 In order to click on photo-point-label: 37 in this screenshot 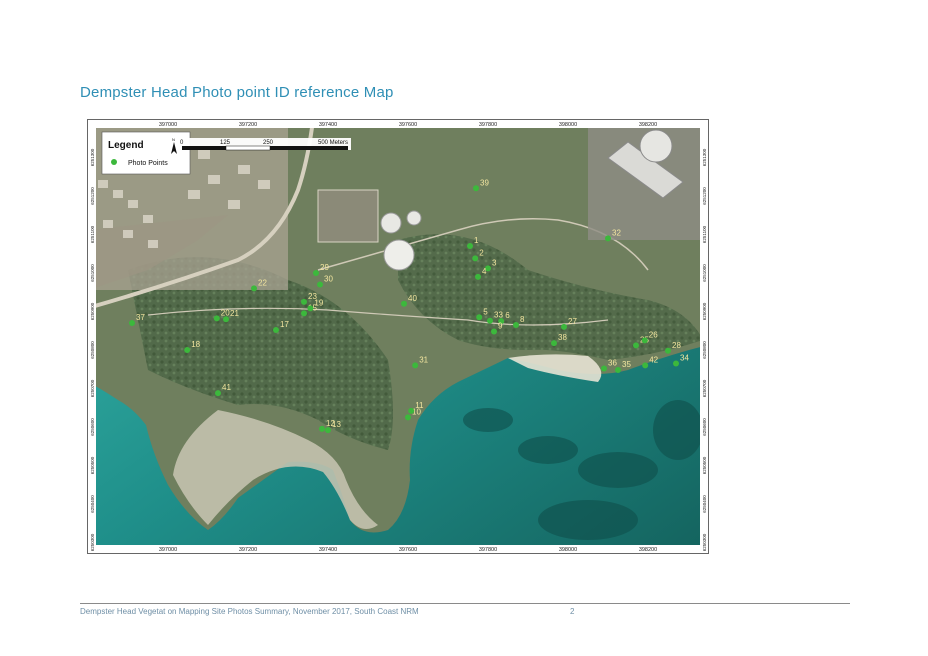, I will do `click(140, 317)`.